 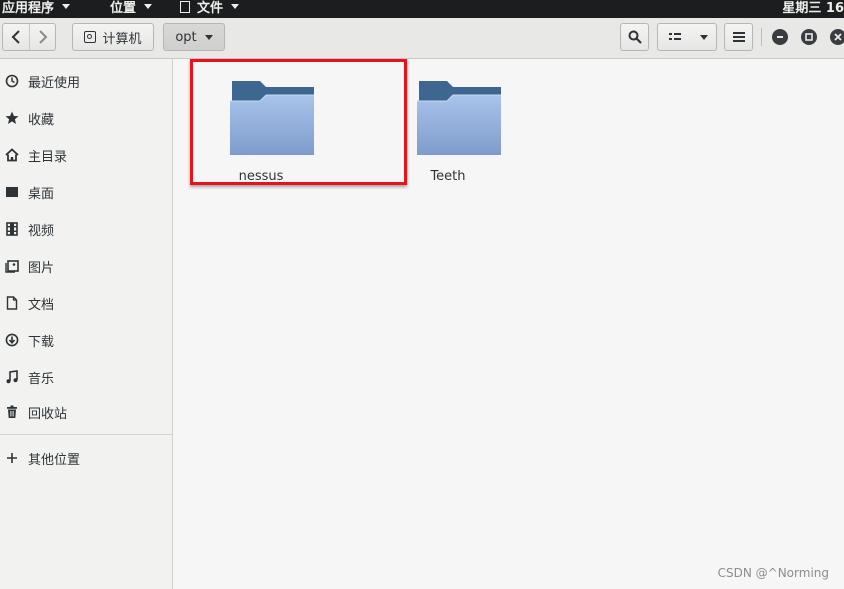 What do you see at coordinates (12, 458) in the screenshot?
I see `plus-icon` at bounding box center [12, 458].